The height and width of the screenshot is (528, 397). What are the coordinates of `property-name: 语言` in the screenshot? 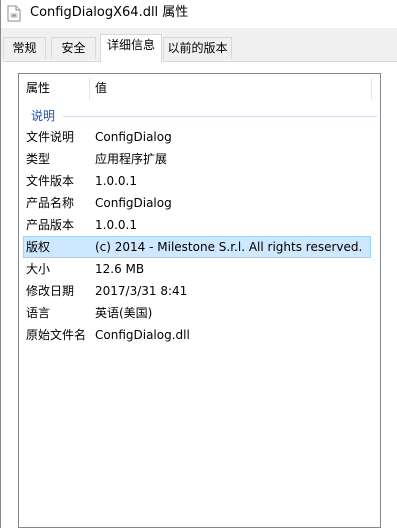 It's located at (38, 313).